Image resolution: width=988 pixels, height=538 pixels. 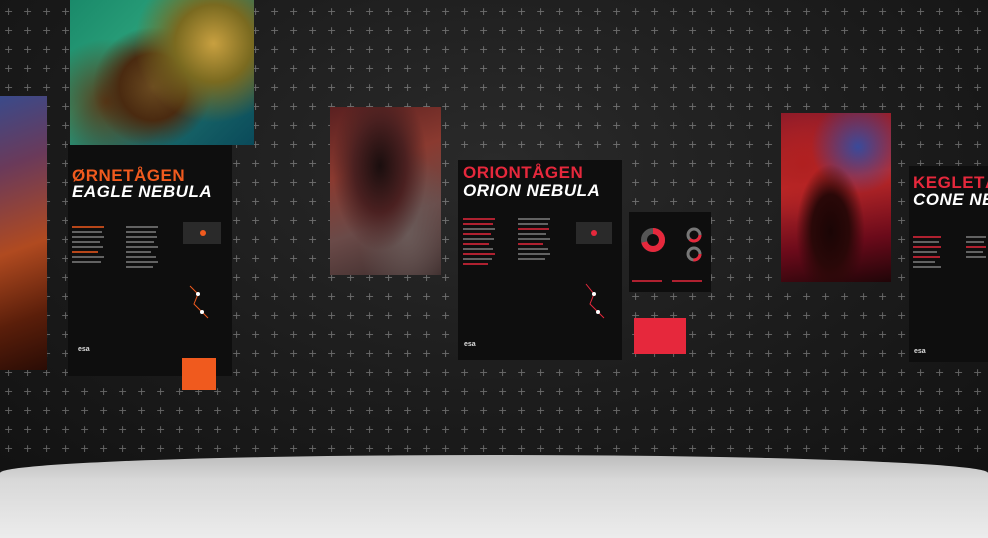 I want to click on eagle-thumbnail, so click(x=202, y=233).